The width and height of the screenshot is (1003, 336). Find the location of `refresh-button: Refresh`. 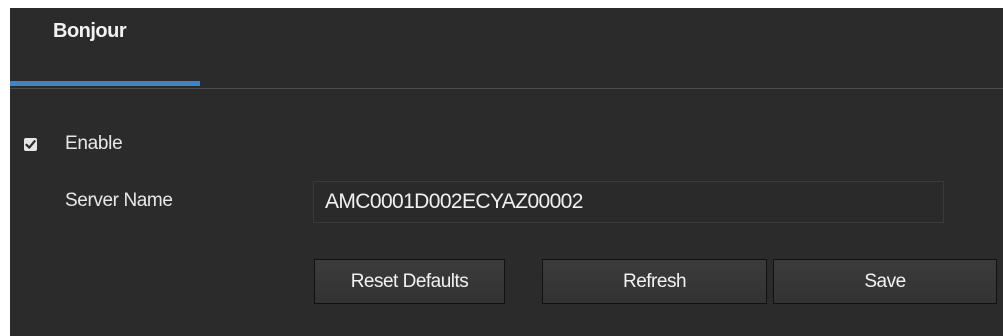

refresh-button: Refresh is located at coordinates (654, 281).